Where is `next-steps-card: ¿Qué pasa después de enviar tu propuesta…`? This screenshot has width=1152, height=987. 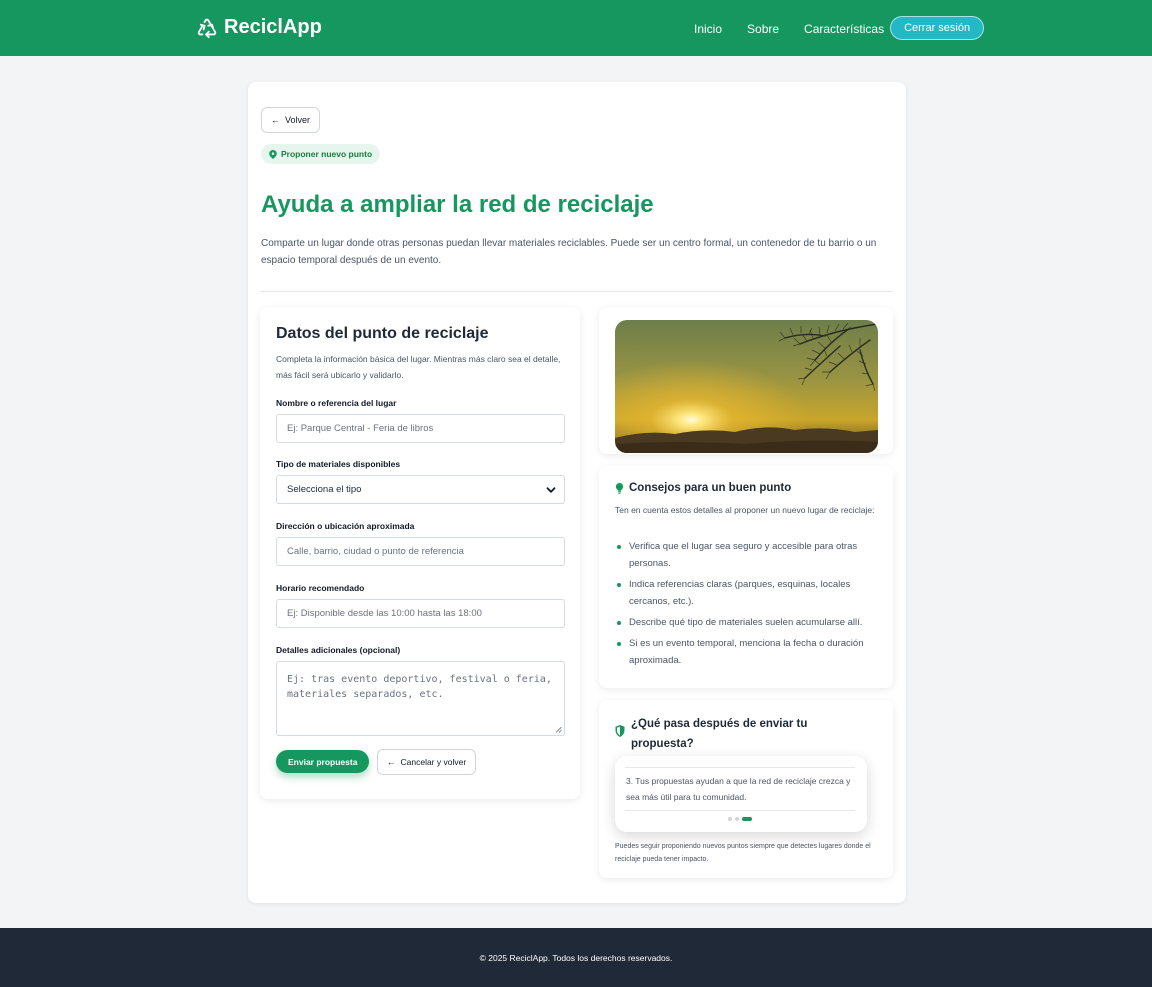 next-steps-card: ¿Qué pasa después de enviar tu propuesta… is located at coordinates (746, 789).